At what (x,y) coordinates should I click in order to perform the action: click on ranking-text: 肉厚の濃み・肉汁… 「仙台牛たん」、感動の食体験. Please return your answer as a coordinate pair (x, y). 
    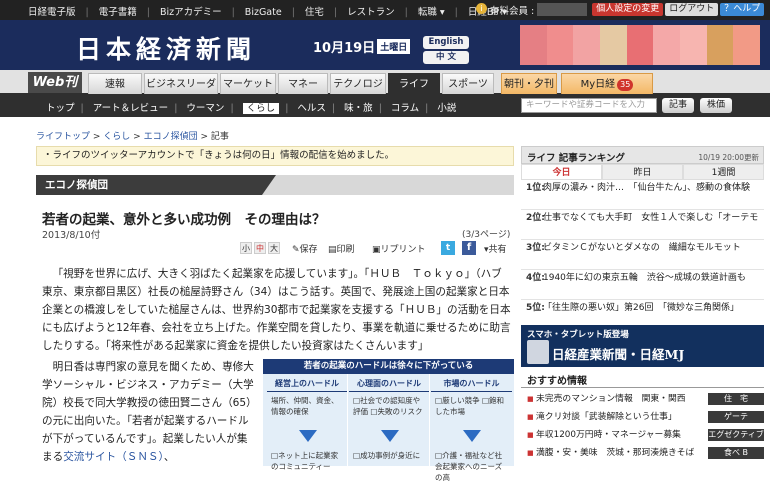
    Looking at the image, I should click on (647, 188).